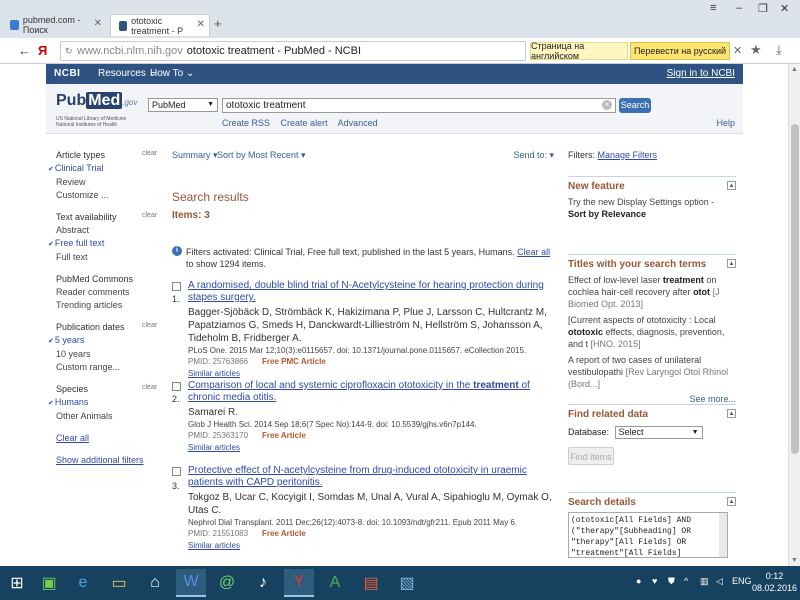 The height and width of the screenshot is (600, 800). What do you see at coordinates (794, 69) in the screenshot?
I see `scroll-up-icon: ▲` at bounding box center [794, 69].